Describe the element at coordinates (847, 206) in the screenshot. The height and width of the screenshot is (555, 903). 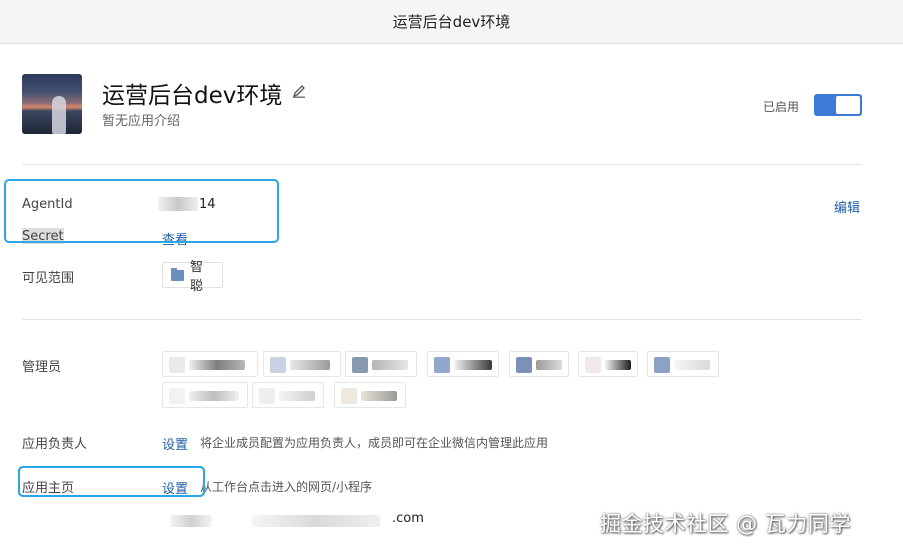
I see `edit-link: 编辑` at that location.